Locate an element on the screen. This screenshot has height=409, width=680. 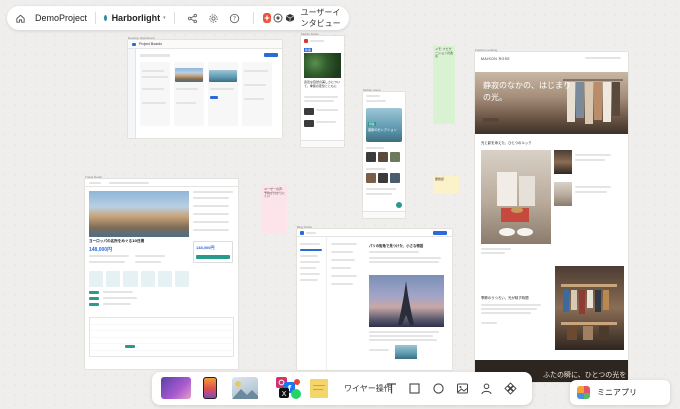
template-thumbnail is located at coordinates (176, 388).